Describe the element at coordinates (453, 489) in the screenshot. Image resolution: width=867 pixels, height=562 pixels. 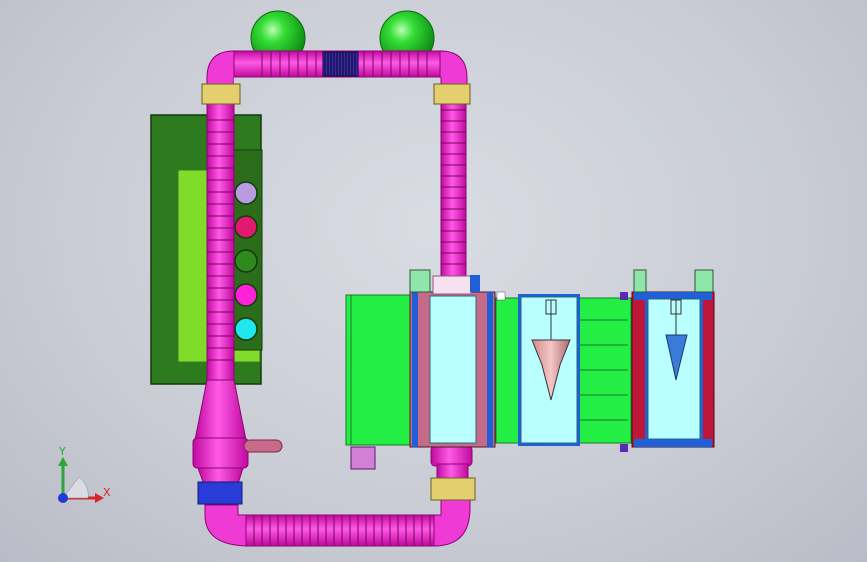
I see `bracket-bottom-right` at that location.